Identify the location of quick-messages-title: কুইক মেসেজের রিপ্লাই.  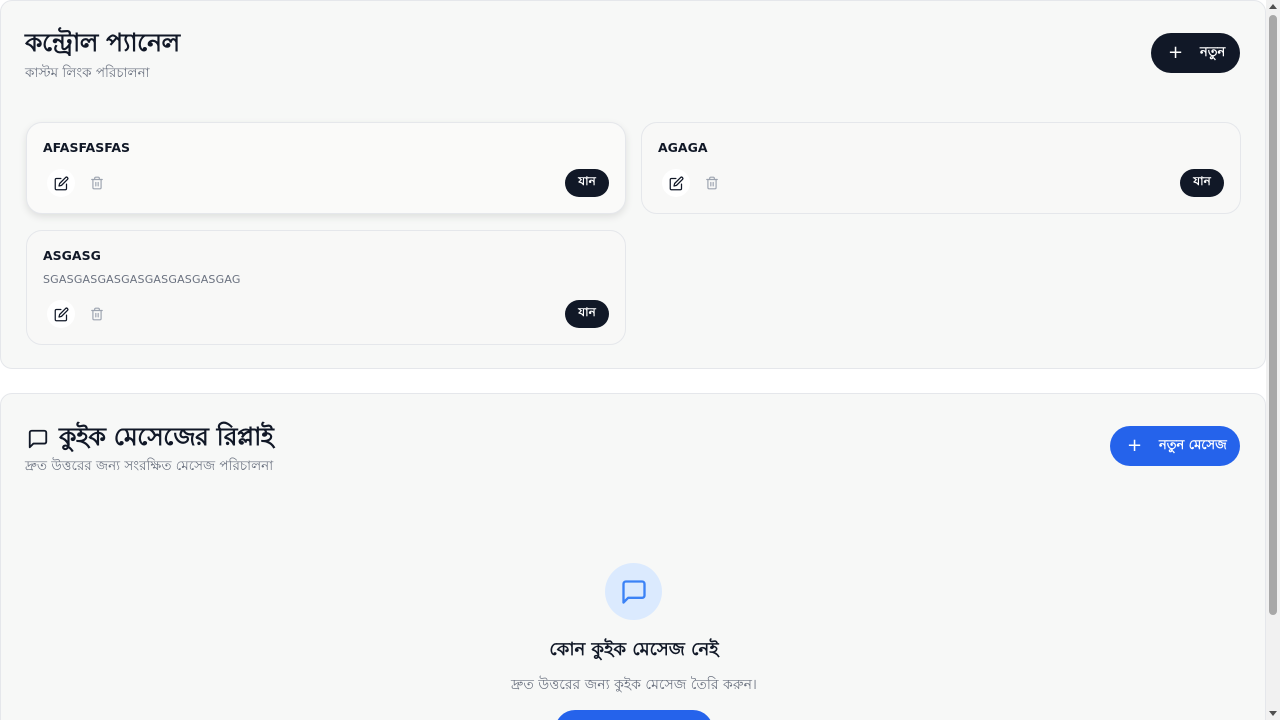
(166, 436).